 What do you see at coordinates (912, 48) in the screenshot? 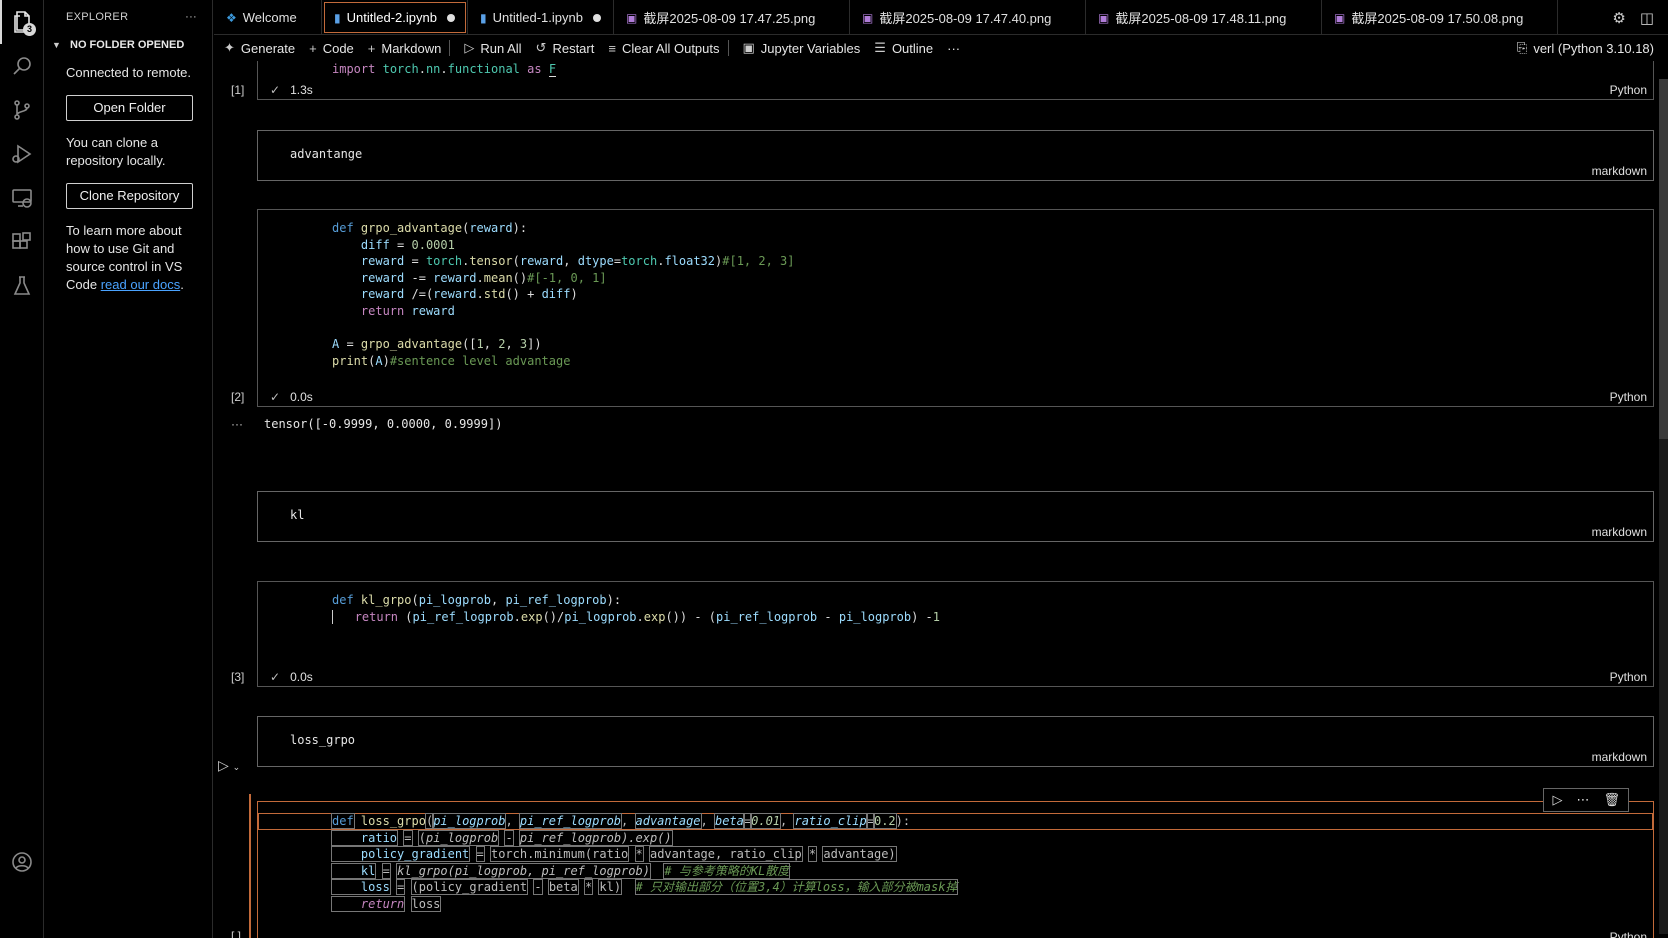
I see `outline-label: Outline` at bounding box center [912, 48].